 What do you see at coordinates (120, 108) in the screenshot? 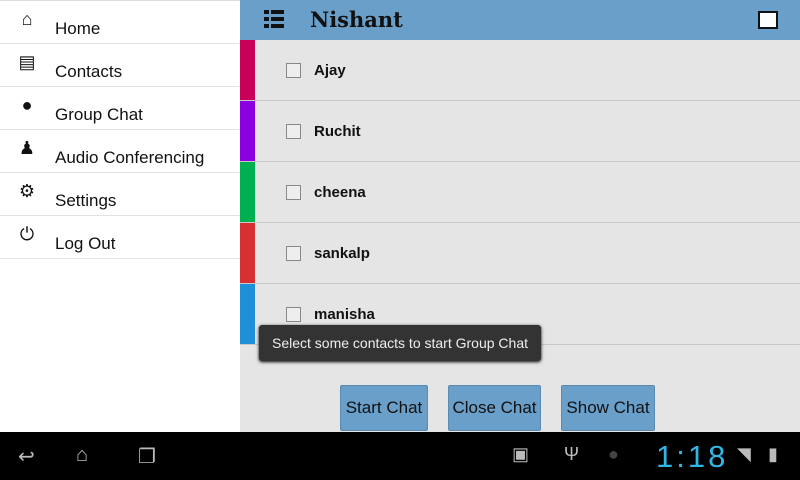
I see `drawer-item-group-chat: ● Group Chat` at bounding box center [120, 108].